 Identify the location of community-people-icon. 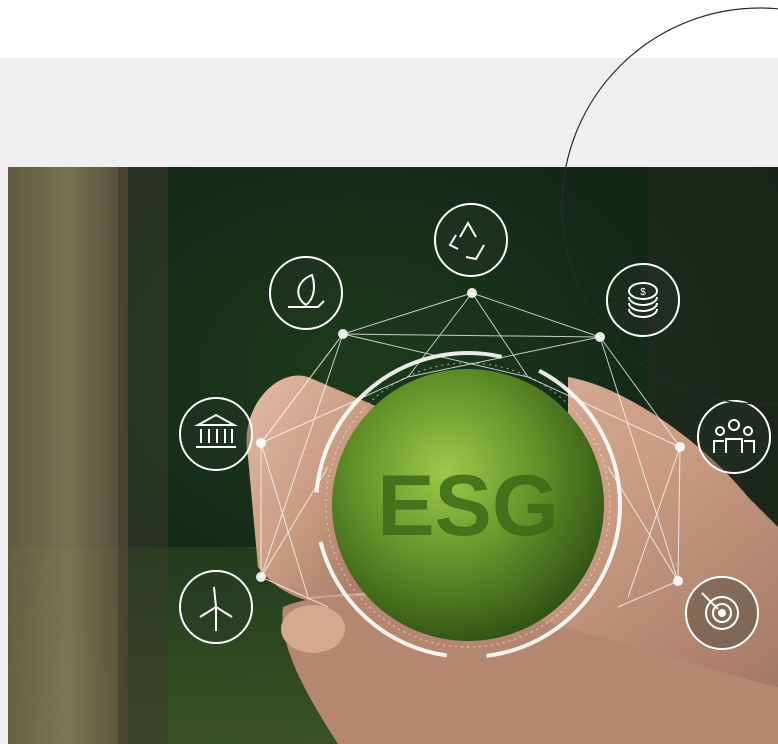
(734, 437).